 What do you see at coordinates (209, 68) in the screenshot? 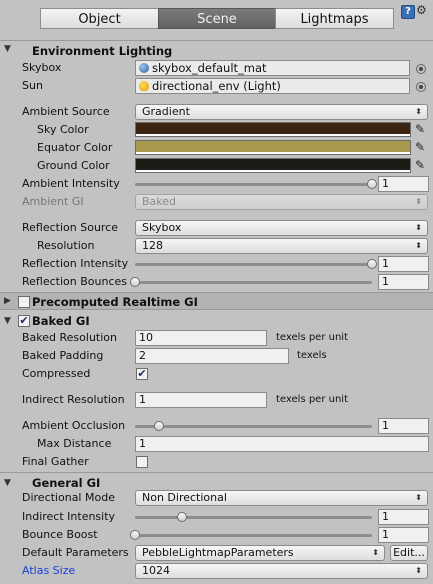
I see `skybox-value: skybox_default_mat` at bounding box center [209, 68].